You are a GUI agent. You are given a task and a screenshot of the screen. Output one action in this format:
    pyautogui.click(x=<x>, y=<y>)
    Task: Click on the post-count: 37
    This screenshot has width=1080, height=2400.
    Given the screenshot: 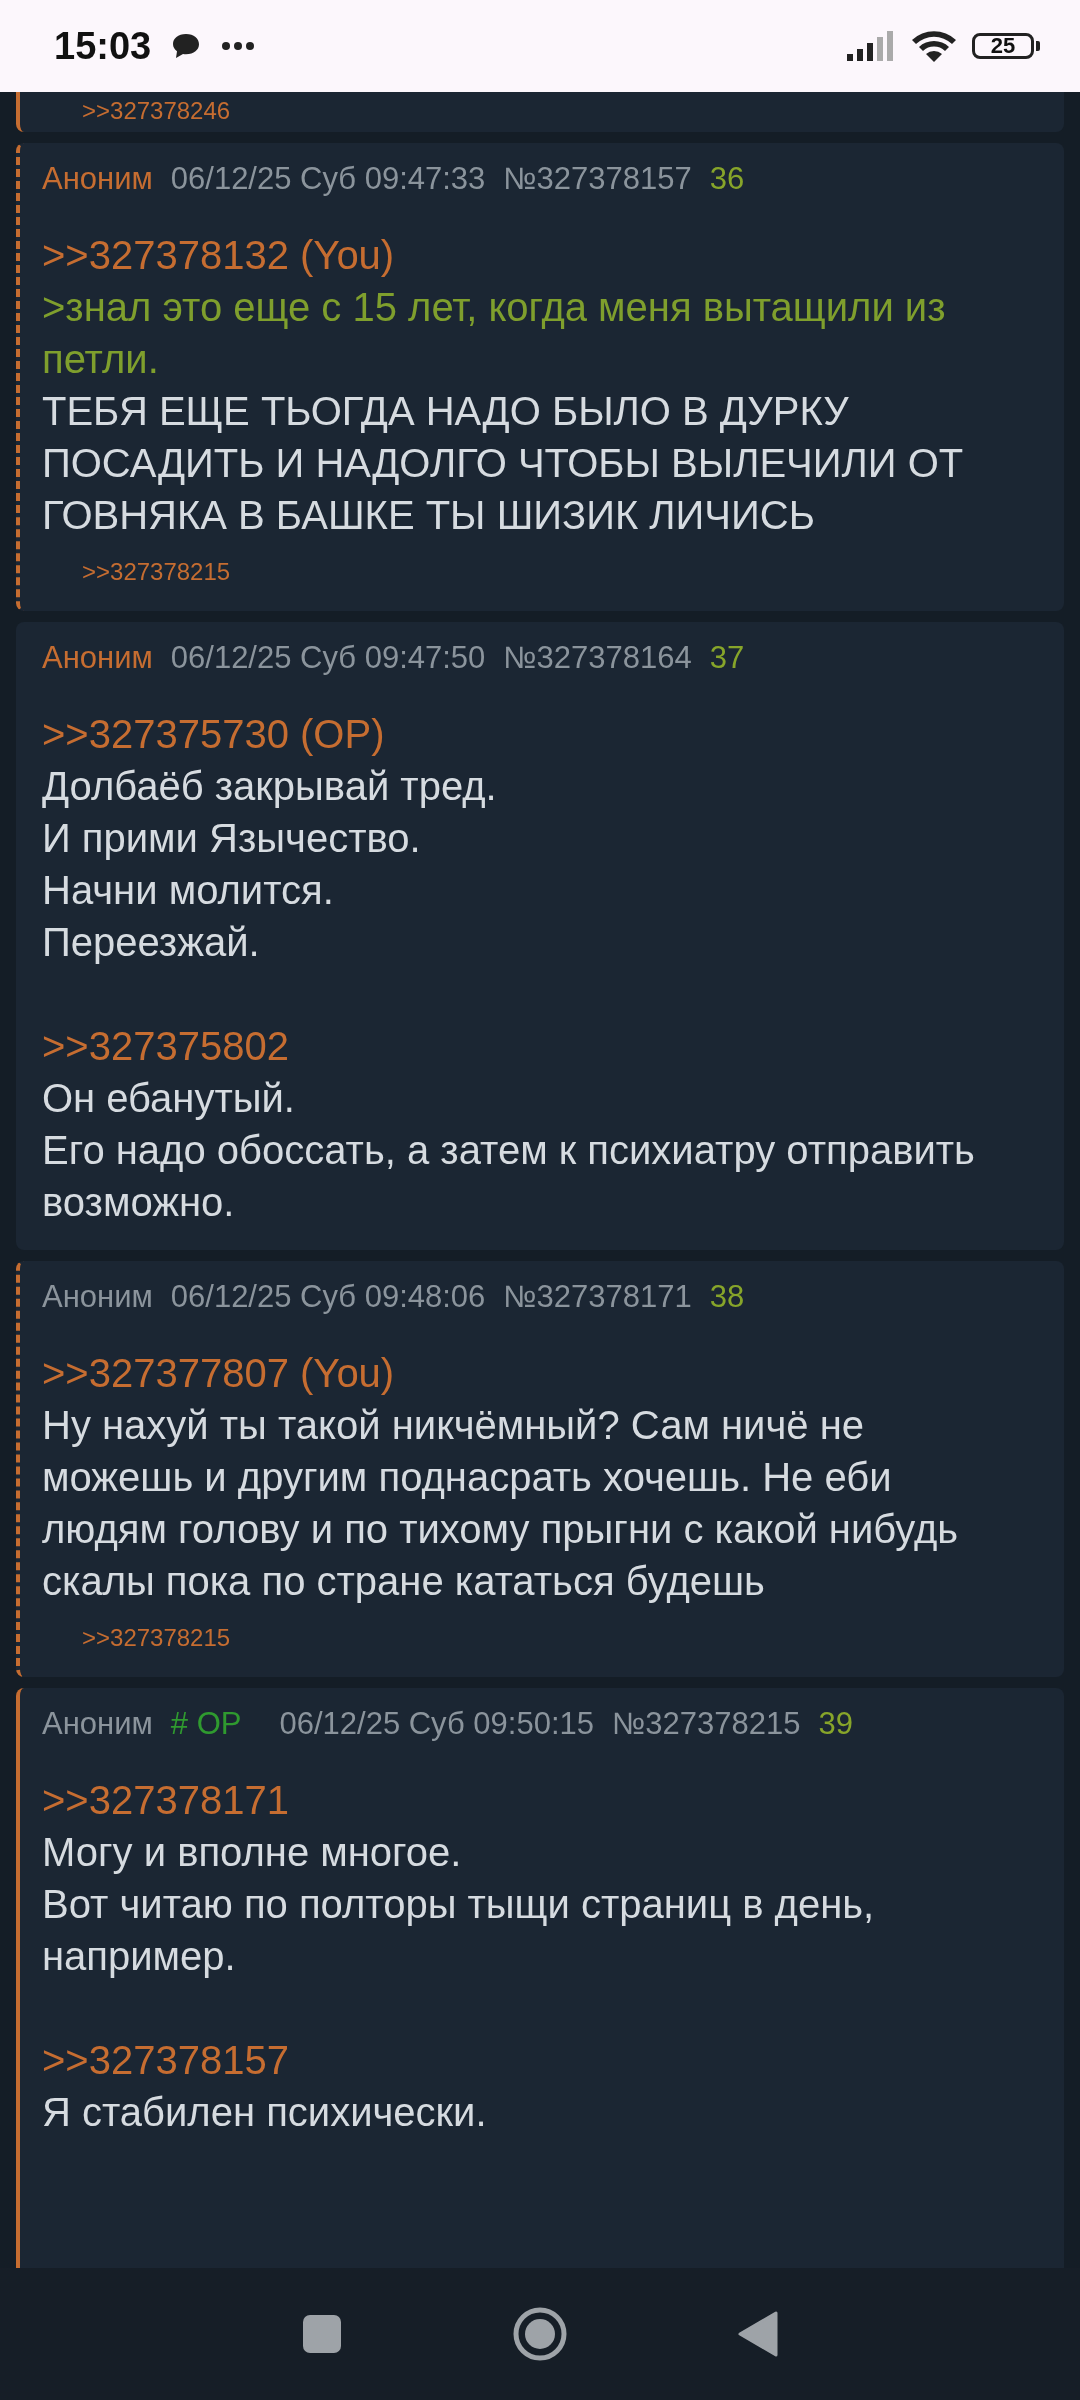 What is the action you would take?
    pyautogui.click(x=727, y=658)
    